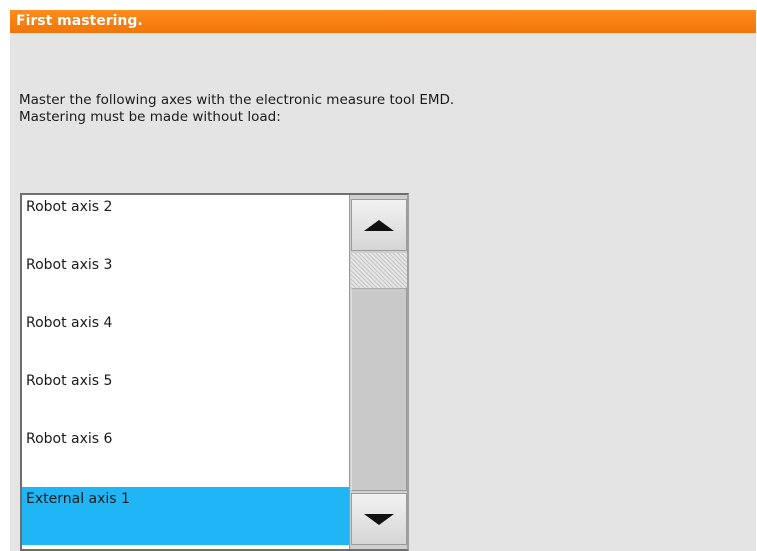 Image resolution: width=757 pixels, height=551 pixels. What do you see at coordinates (383, 21) in the screenshot?
I see `dialog-title: First mastering.` at bounding box center [383, 21].